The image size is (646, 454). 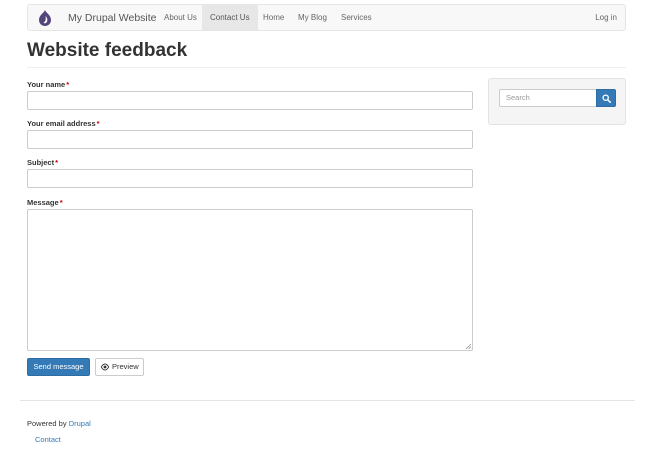 I want to click on preview-button: Preview, so click(x=119, y=367).